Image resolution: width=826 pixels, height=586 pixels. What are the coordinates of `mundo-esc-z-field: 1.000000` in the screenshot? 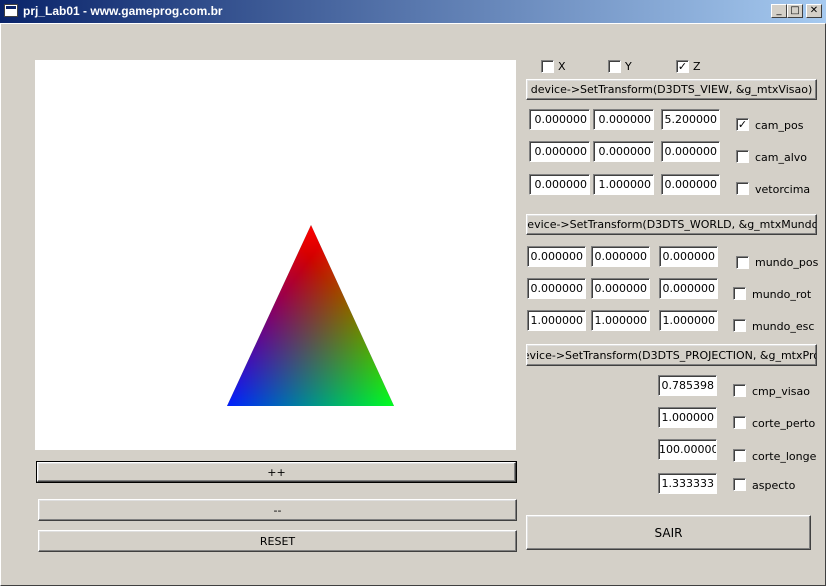 It's located at (688, 320).